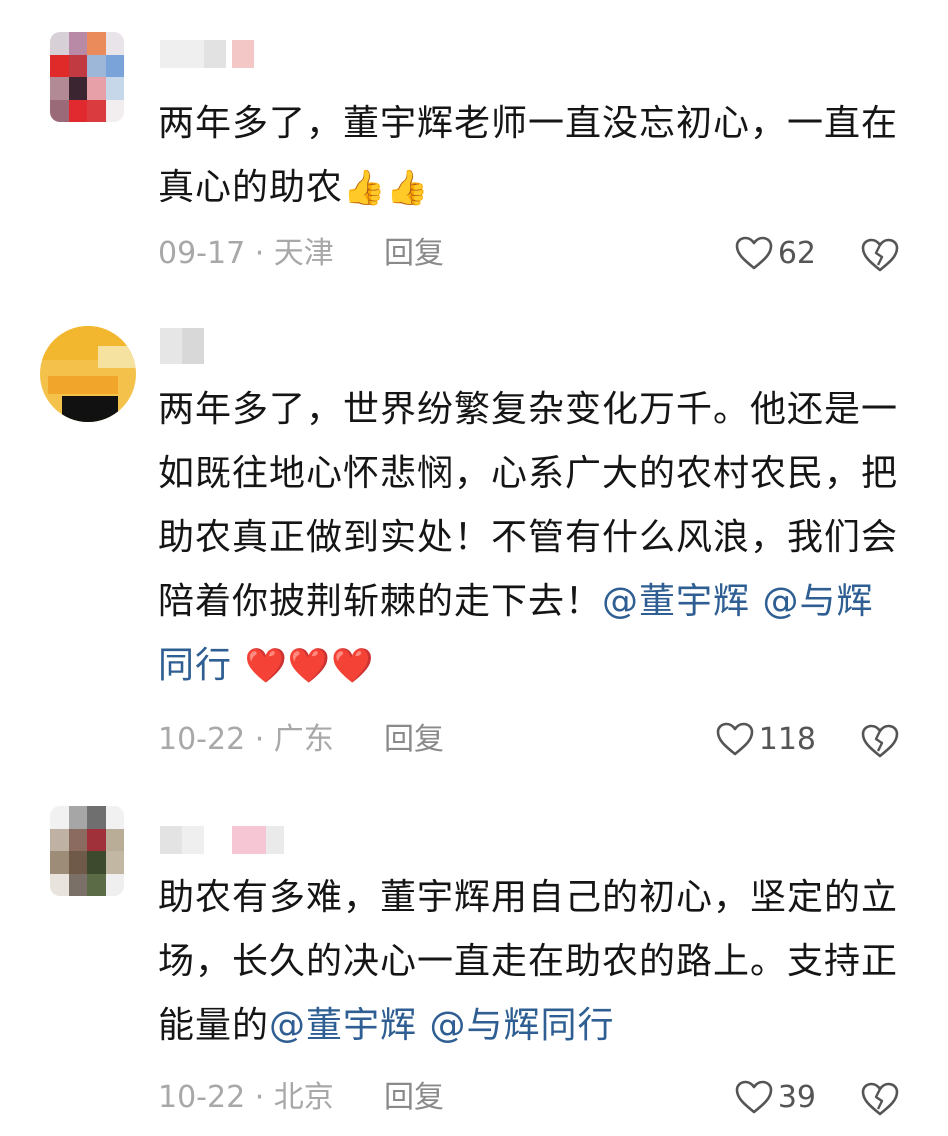 This screenshot has width=948, height=1136. What do you see at coordinates (538, 1098) in the screenshot?
I see `comment-meta: 10-22 · 北京 回复 39` at bounding box center [538, 1098].